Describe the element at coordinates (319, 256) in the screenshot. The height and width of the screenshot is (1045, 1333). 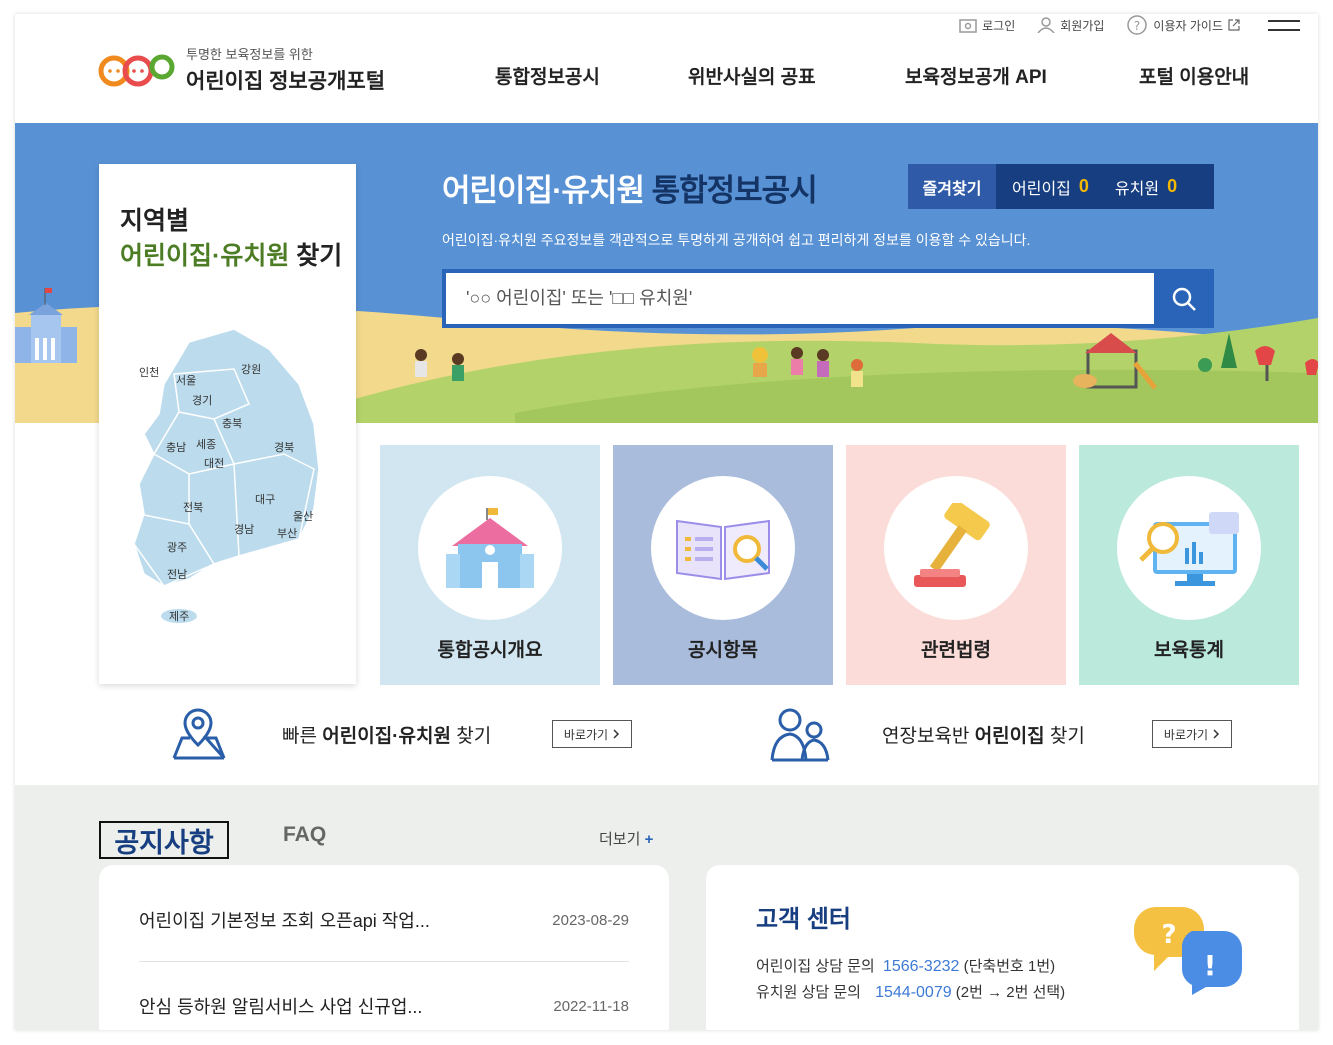
I see `map-title-rest: 찾기` at that location.